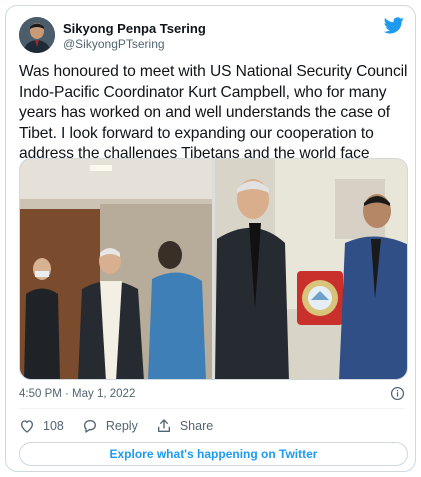 This screenshot has width=421, height=477. I want to click on avatar, so click(37, 35).